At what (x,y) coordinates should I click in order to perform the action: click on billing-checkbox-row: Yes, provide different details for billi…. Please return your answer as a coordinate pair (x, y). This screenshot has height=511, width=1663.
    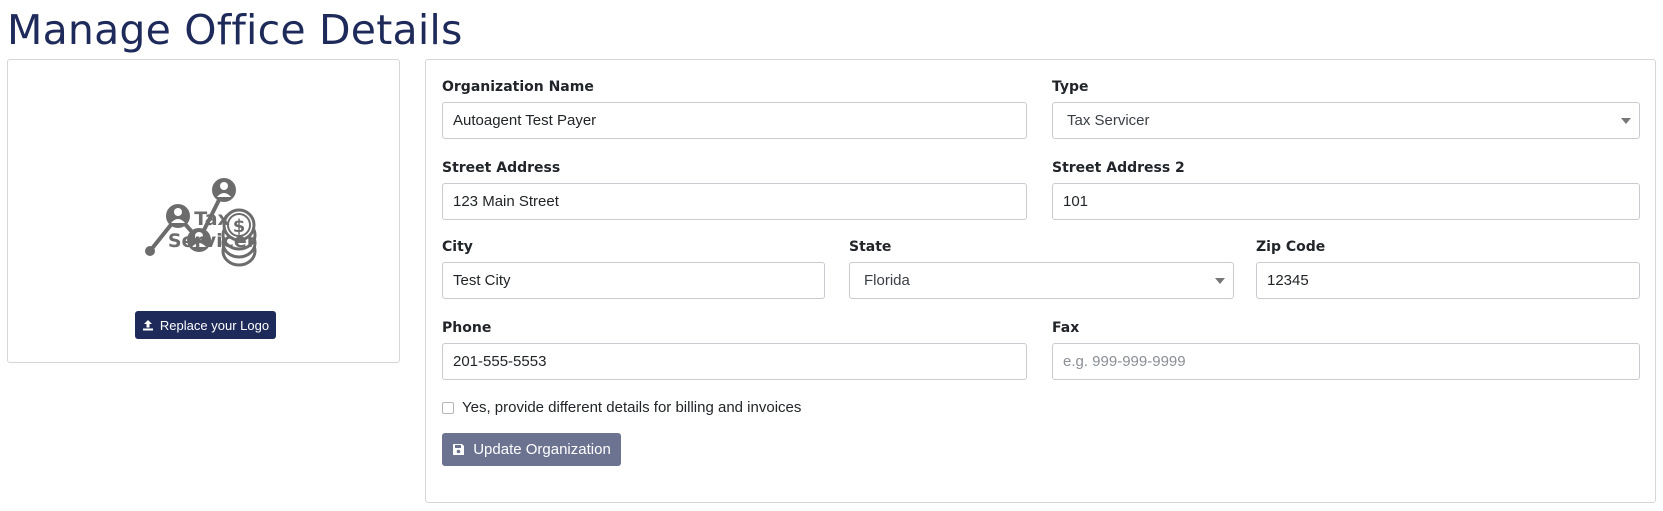
    Looking at the image, I should click on (621, 407).